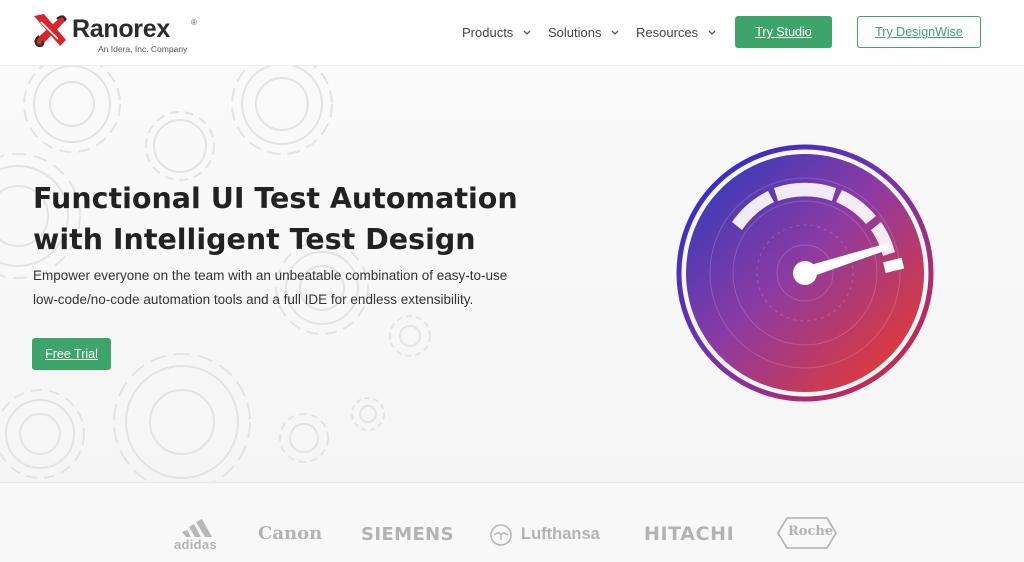 The image size is (1024, 562). I want to click on nav-item-products: Products, so click(496, 34).